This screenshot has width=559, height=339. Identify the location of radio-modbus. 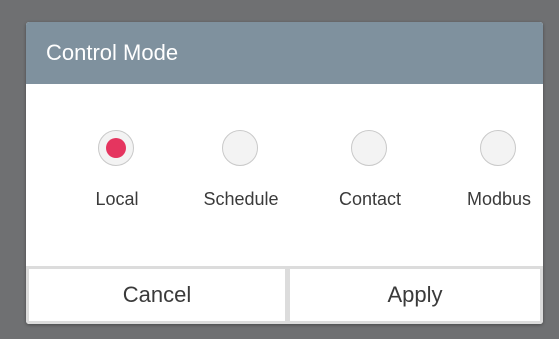
(498, 148).